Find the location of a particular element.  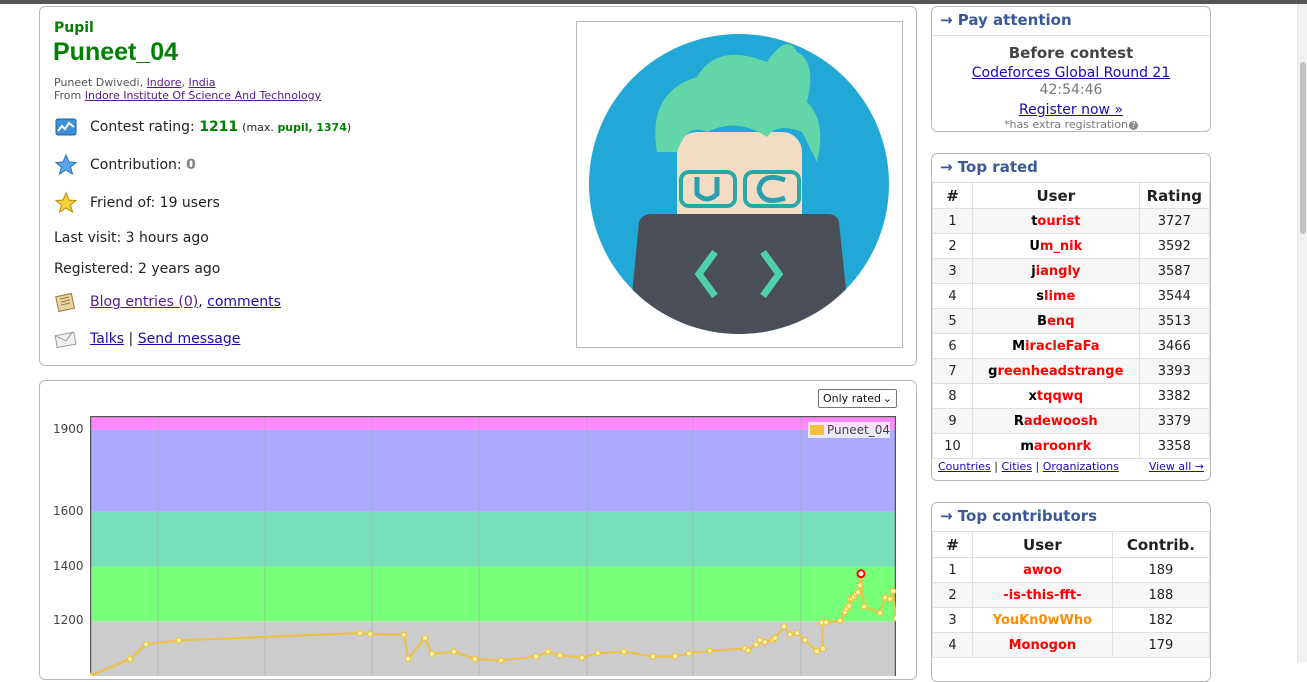

scrollbar-thumb is located at coordinates (1303, 148).